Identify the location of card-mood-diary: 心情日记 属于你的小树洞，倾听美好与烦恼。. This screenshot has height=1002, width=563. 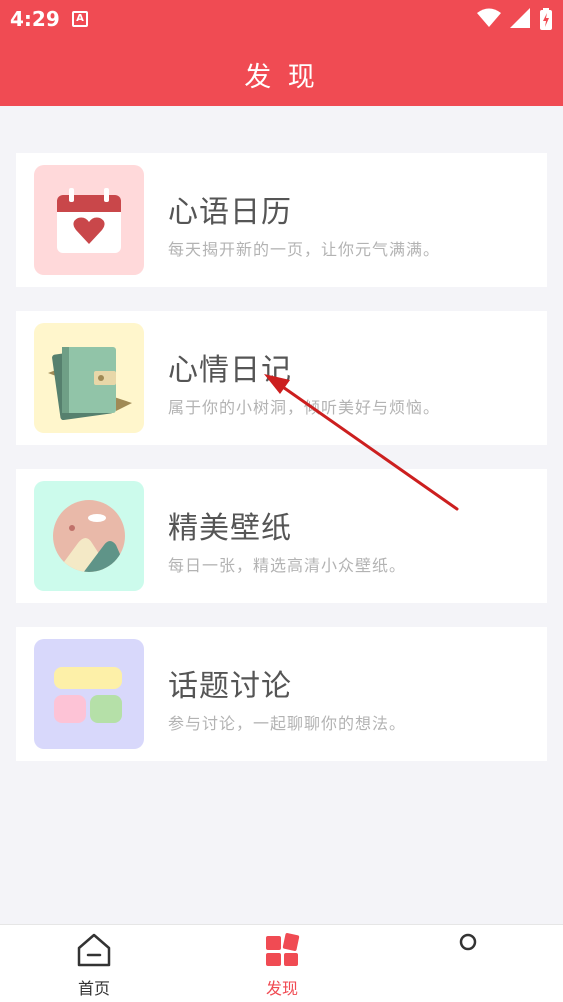
(281, 378).